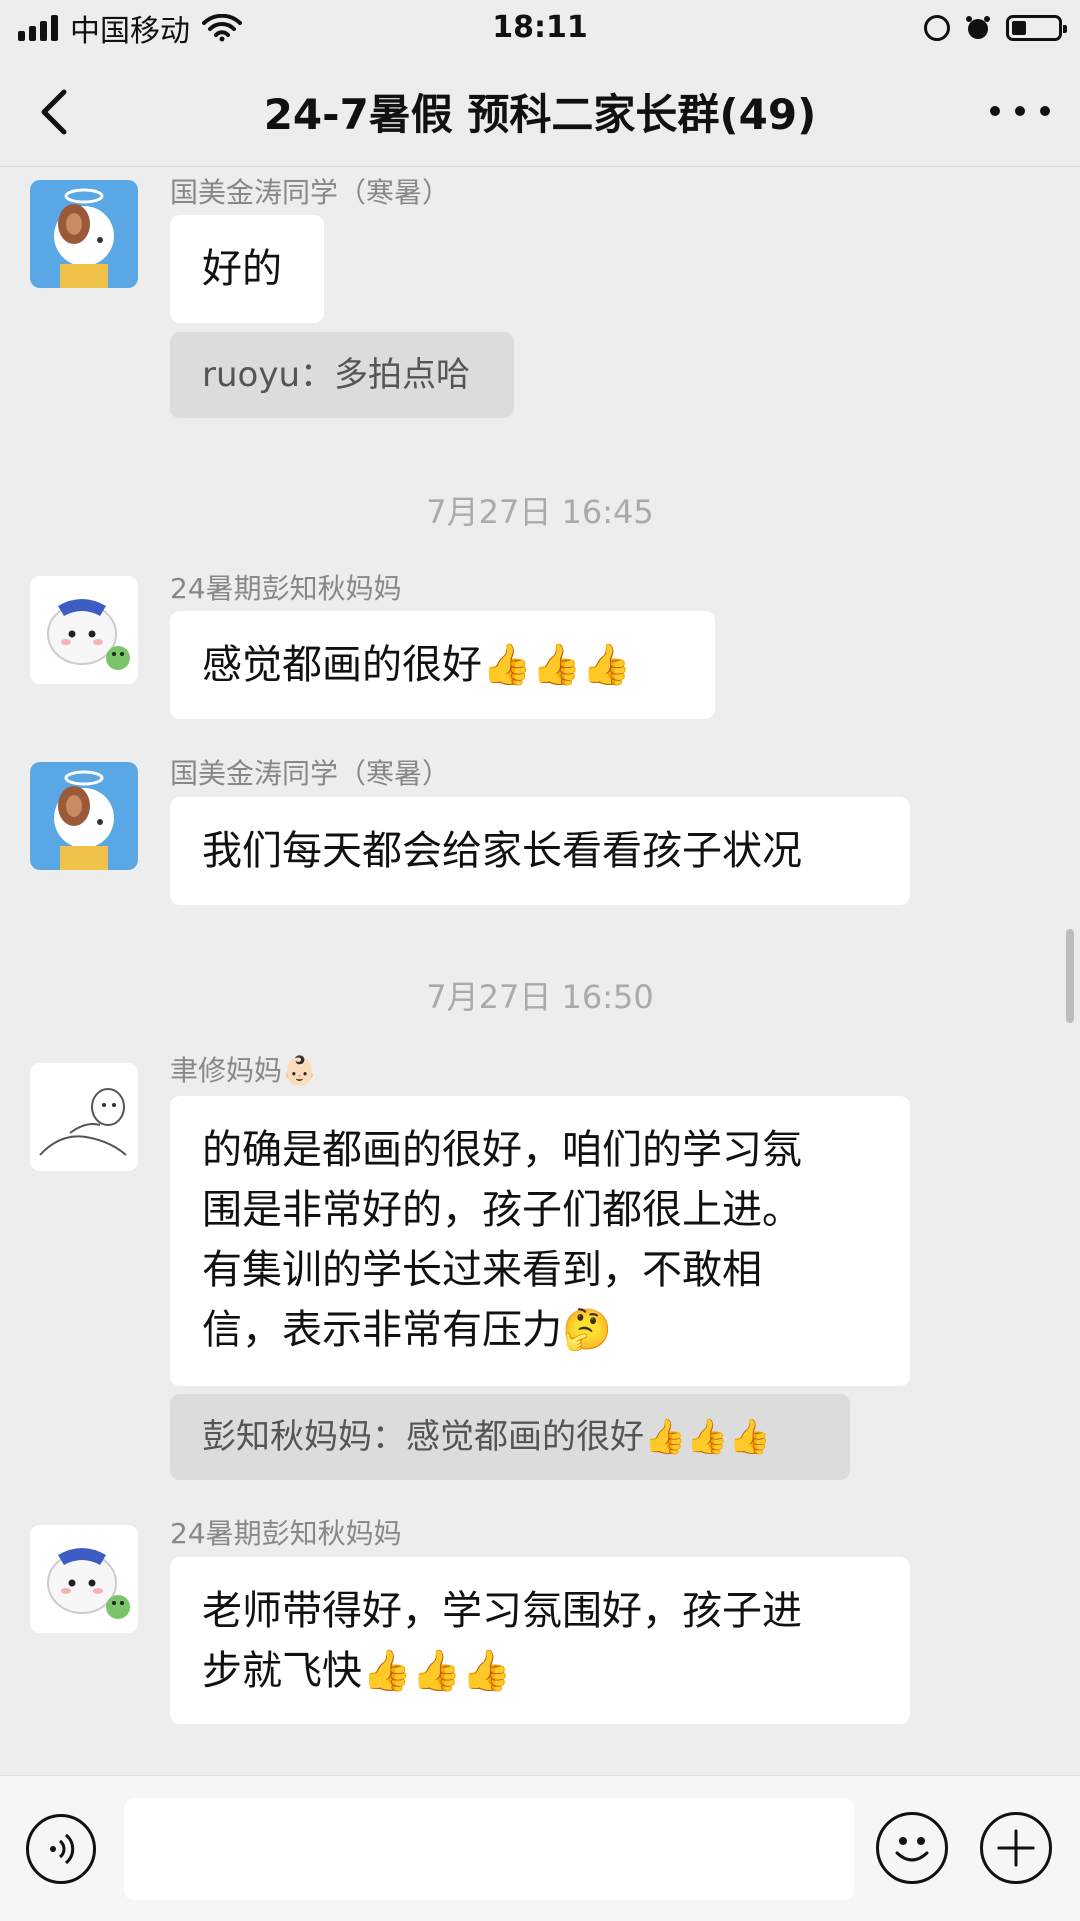 This screenshot has width=1080, height=1921. Describe the element at coordinates (502, 1150) in the screenshot. I see `message-line: 的确是都画的很好，咱们的学习氛` at that location.